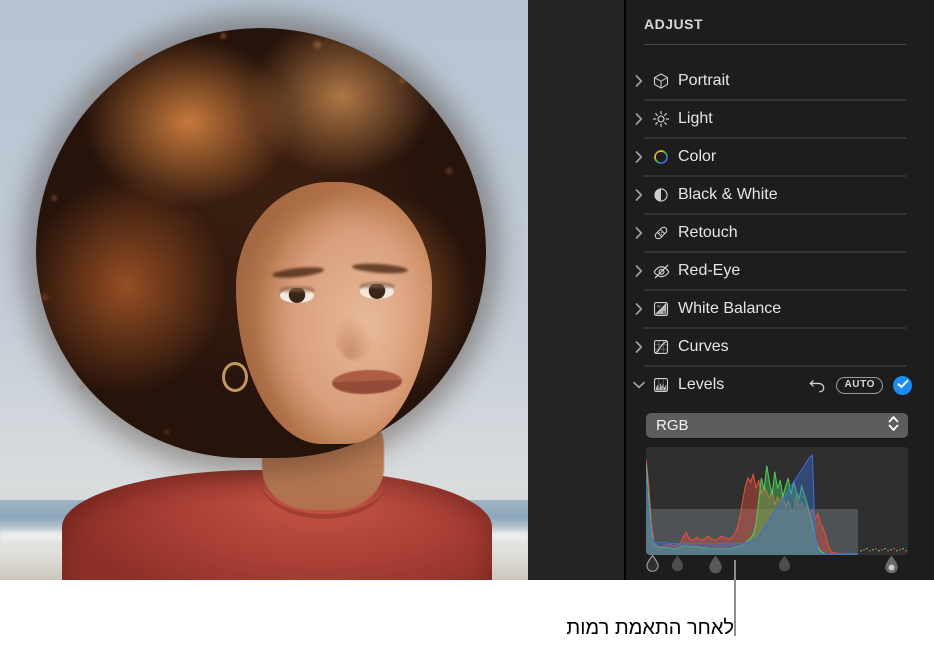 This screenshot has width=934, height=654. Describe the element at coordinates (677, 563) in the screenshot. I see `shadows-handle` at that location.